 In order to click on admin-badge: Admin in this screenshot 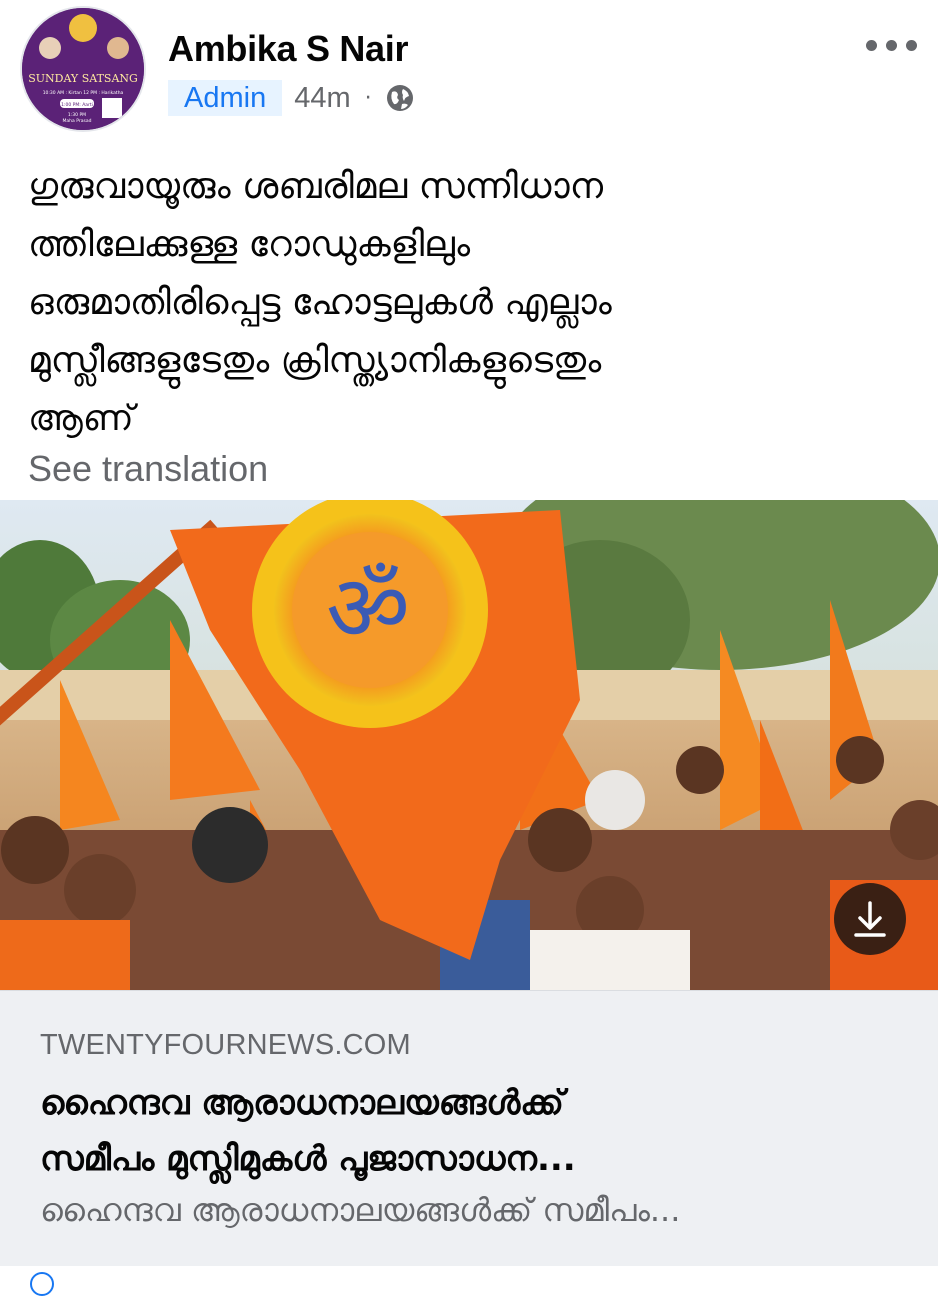, I will do `click(225, 98)`.